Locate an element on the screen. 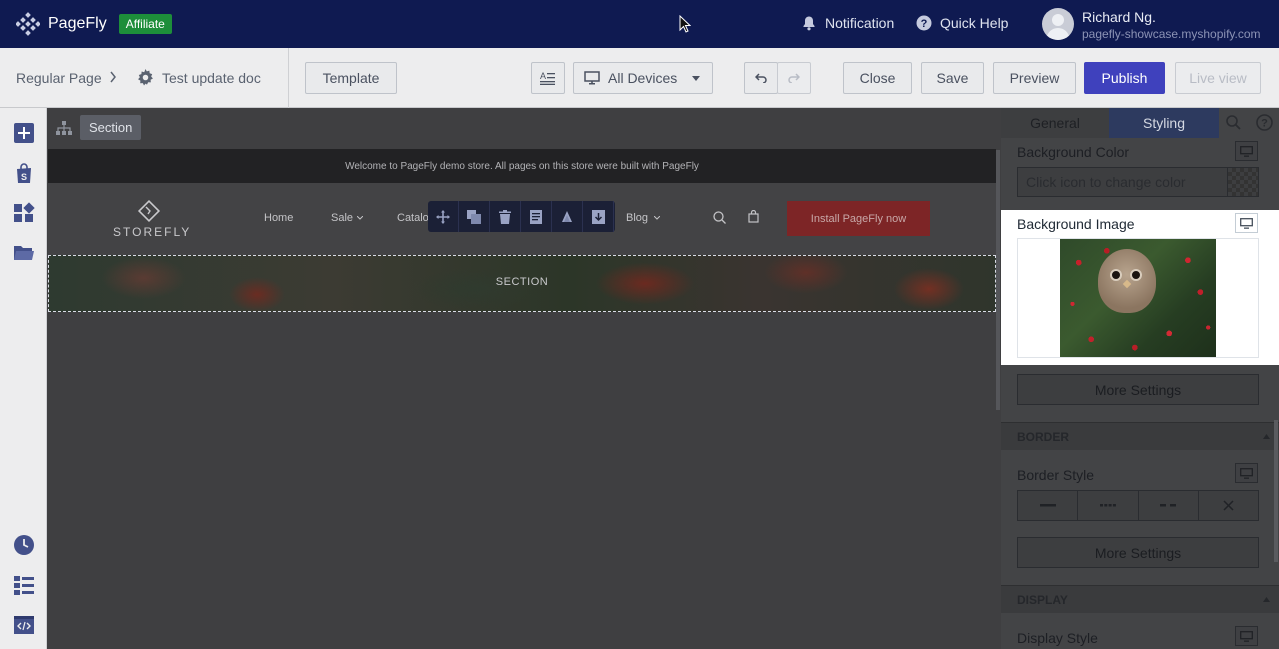  mouse-cursor-icon is located at coordinates (685, 24).